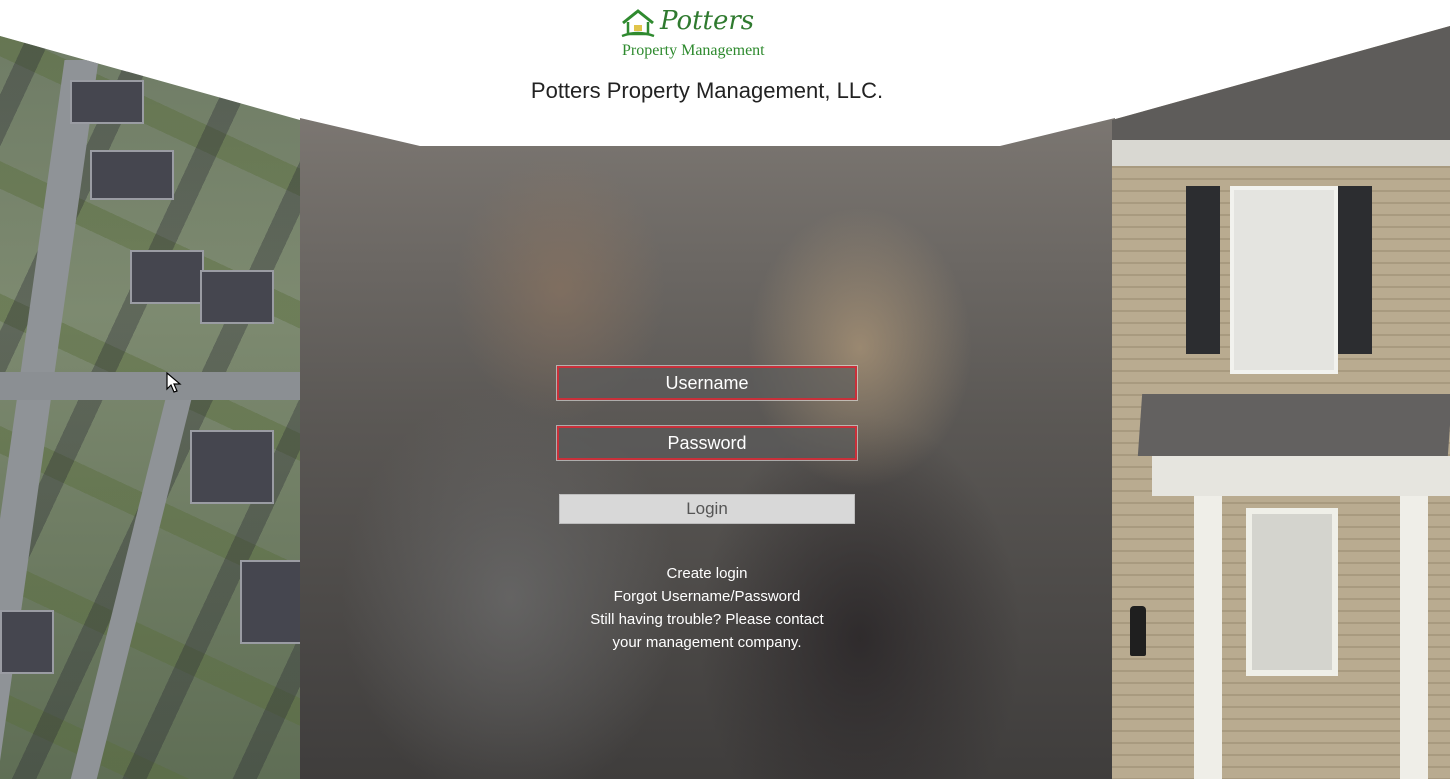  Describe the element at coordinates (1281, 83) in the screenshot. I see `roof` at that location.